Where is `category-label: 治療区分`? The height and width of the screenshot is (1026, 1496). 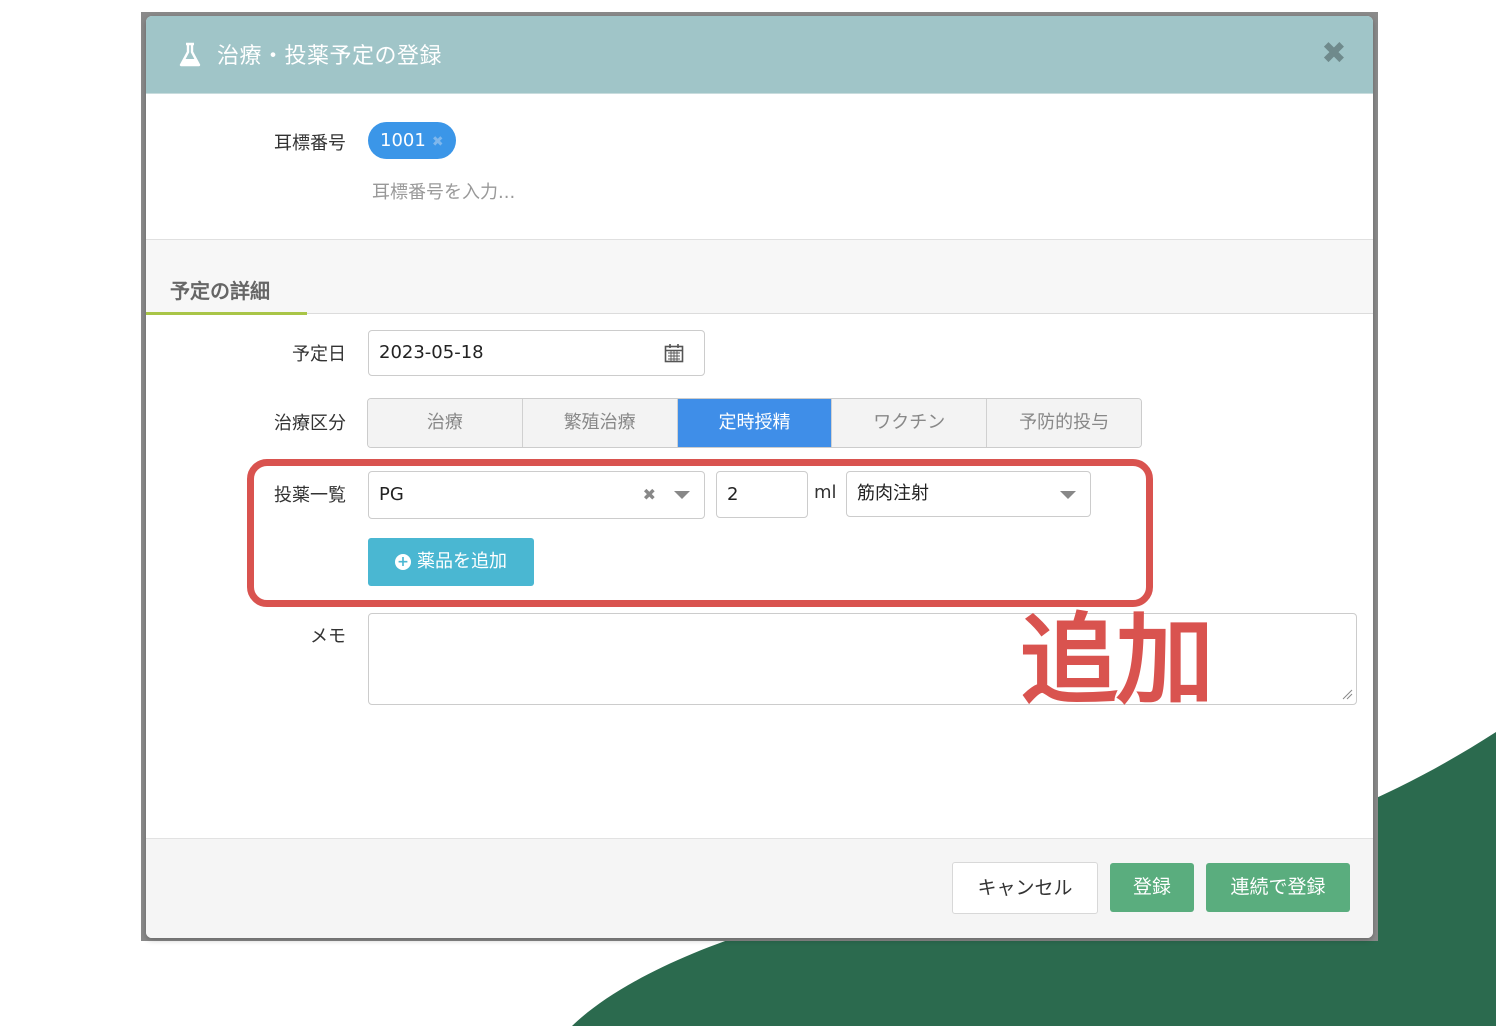
category-label: 治療区分 is located at coordinates (310, 423).